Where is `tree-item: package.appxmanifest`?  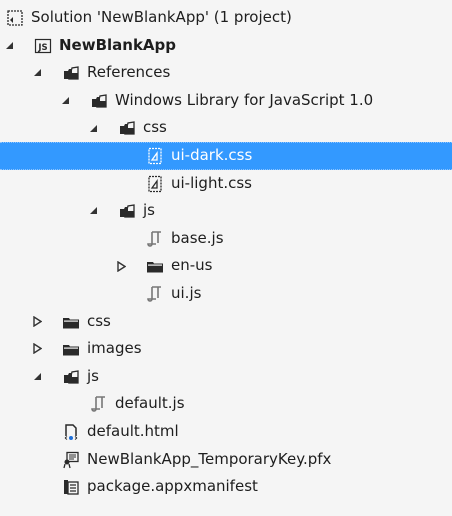
tree-item: package.appxmanifest is located at coordinates (226, 487).